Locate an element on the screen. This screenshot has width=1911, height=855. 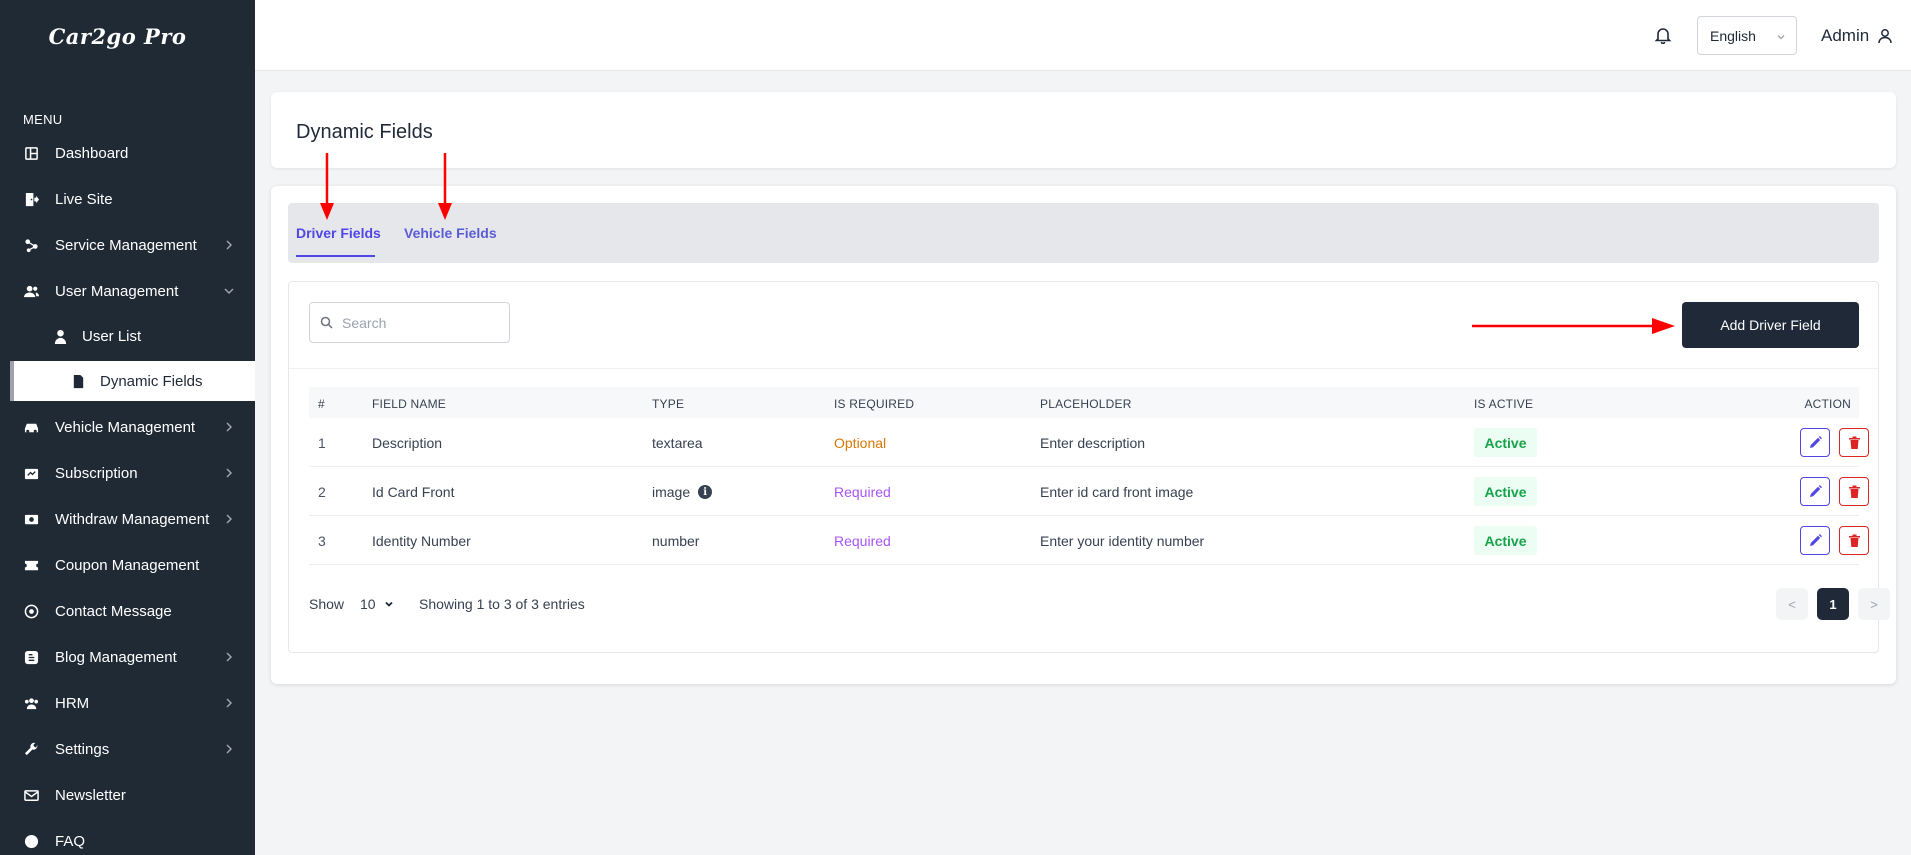
sidebar-item-withdraw-management: Withdraw Management is located at coordinates (127, 519).